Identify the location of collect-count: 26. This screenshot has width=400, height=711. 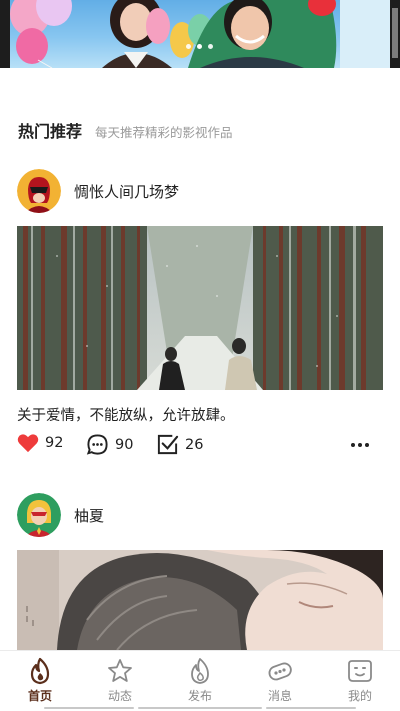
(194, 444).